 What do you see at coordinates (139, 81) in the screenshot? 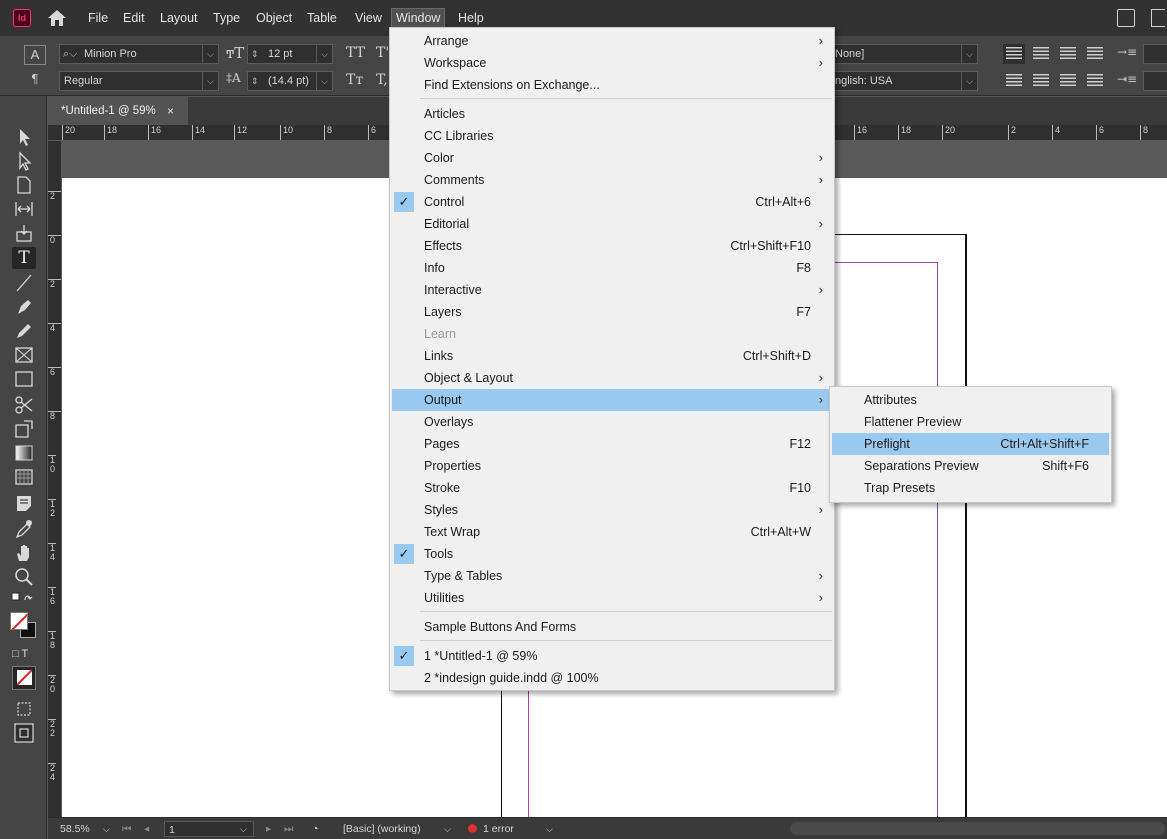
I see `font-style-field: Regular ⌵` at bounding box center [139, 81].